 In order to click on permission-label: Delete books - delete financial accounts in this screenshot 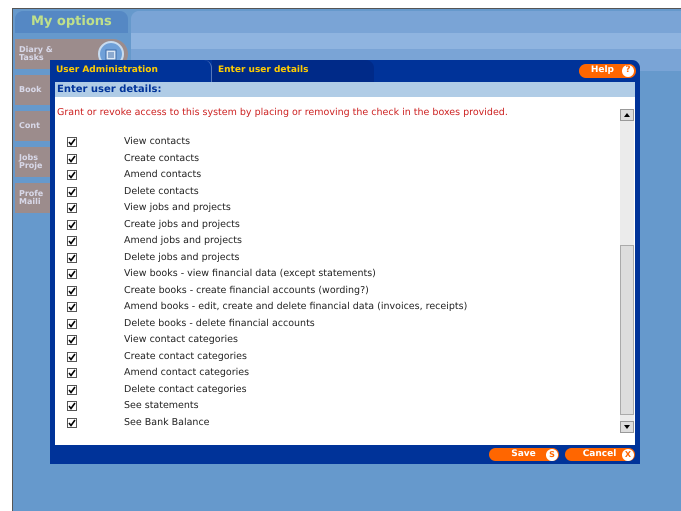, I will do `click(219, 323)`.